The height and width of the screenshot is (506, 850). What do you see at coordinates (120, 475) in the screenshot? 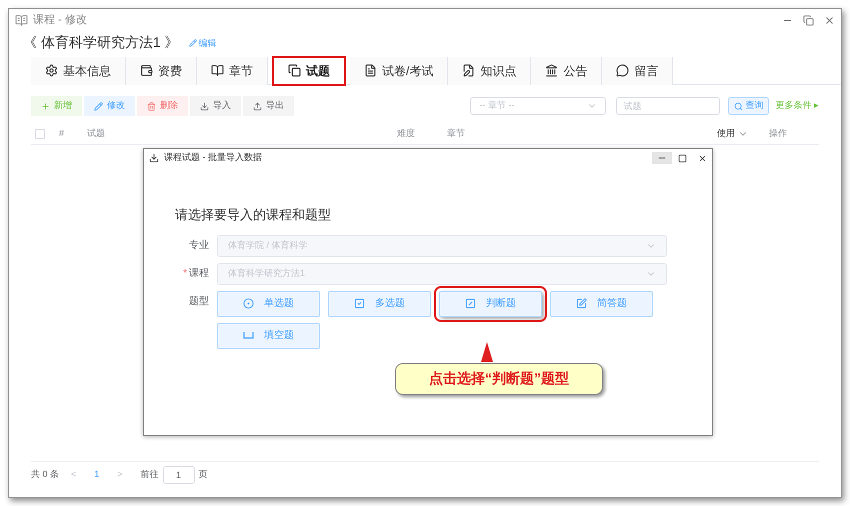
I see `next-page: >` at bounding box center [120, 475].